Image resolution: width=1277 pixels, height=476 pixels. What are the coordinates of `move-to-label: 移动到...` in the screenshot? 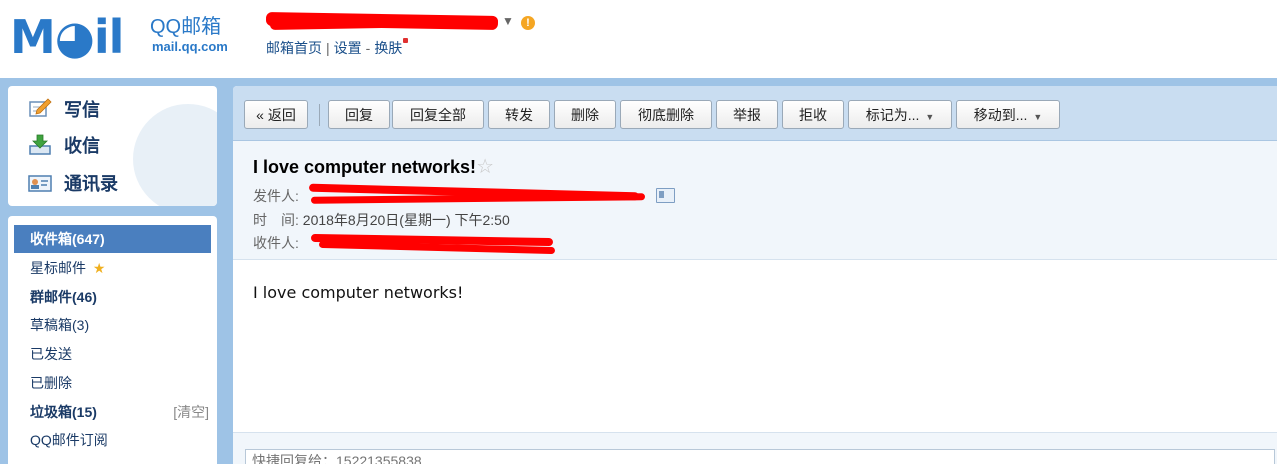 It's located at (1000, 115).